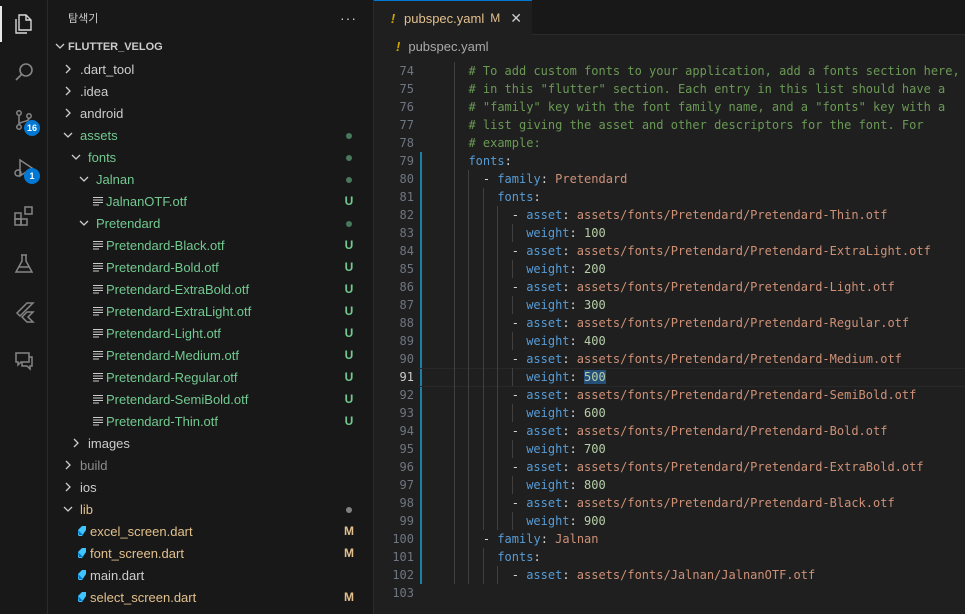 The image size is (965, 614). I want to click on search-button, so click(24, 72).